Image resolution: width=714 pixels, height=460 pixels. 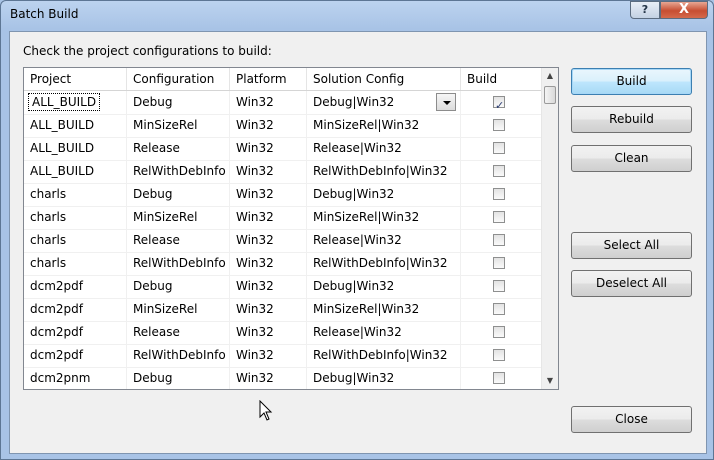 I want to click on cell-solution-text: Debug|Win32, so click(x=354, y=194).